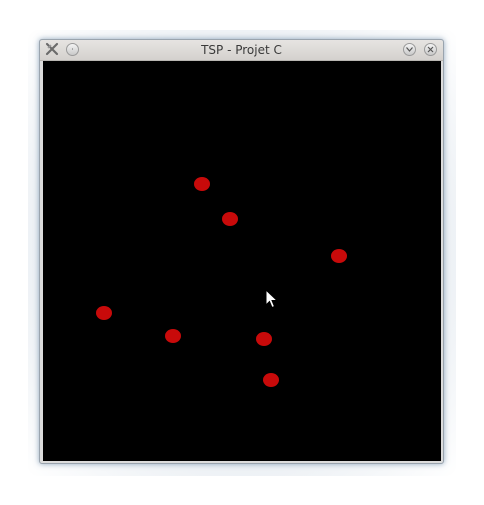  I want to click on mouse-cursor-icon, so click(272, 299).